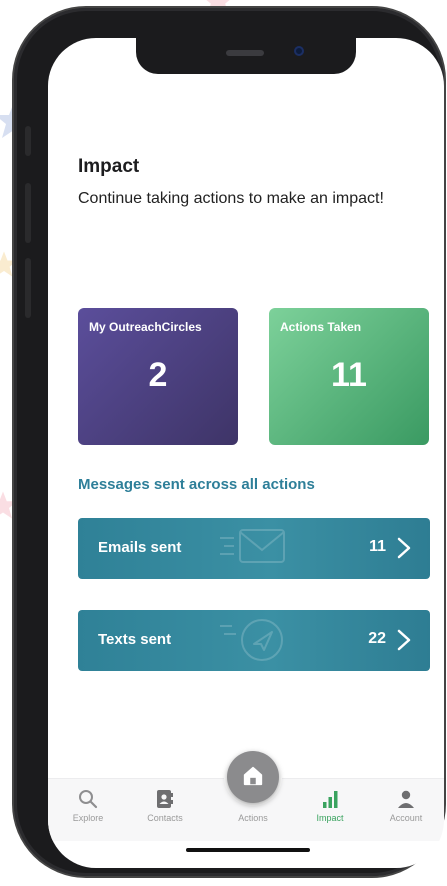 The width and height of the screenshot is (447, 886). What do you see at coordinates (330, 810) in the screenshot?
I see `tab-impact: Impact` at bounding box center [330, 810].